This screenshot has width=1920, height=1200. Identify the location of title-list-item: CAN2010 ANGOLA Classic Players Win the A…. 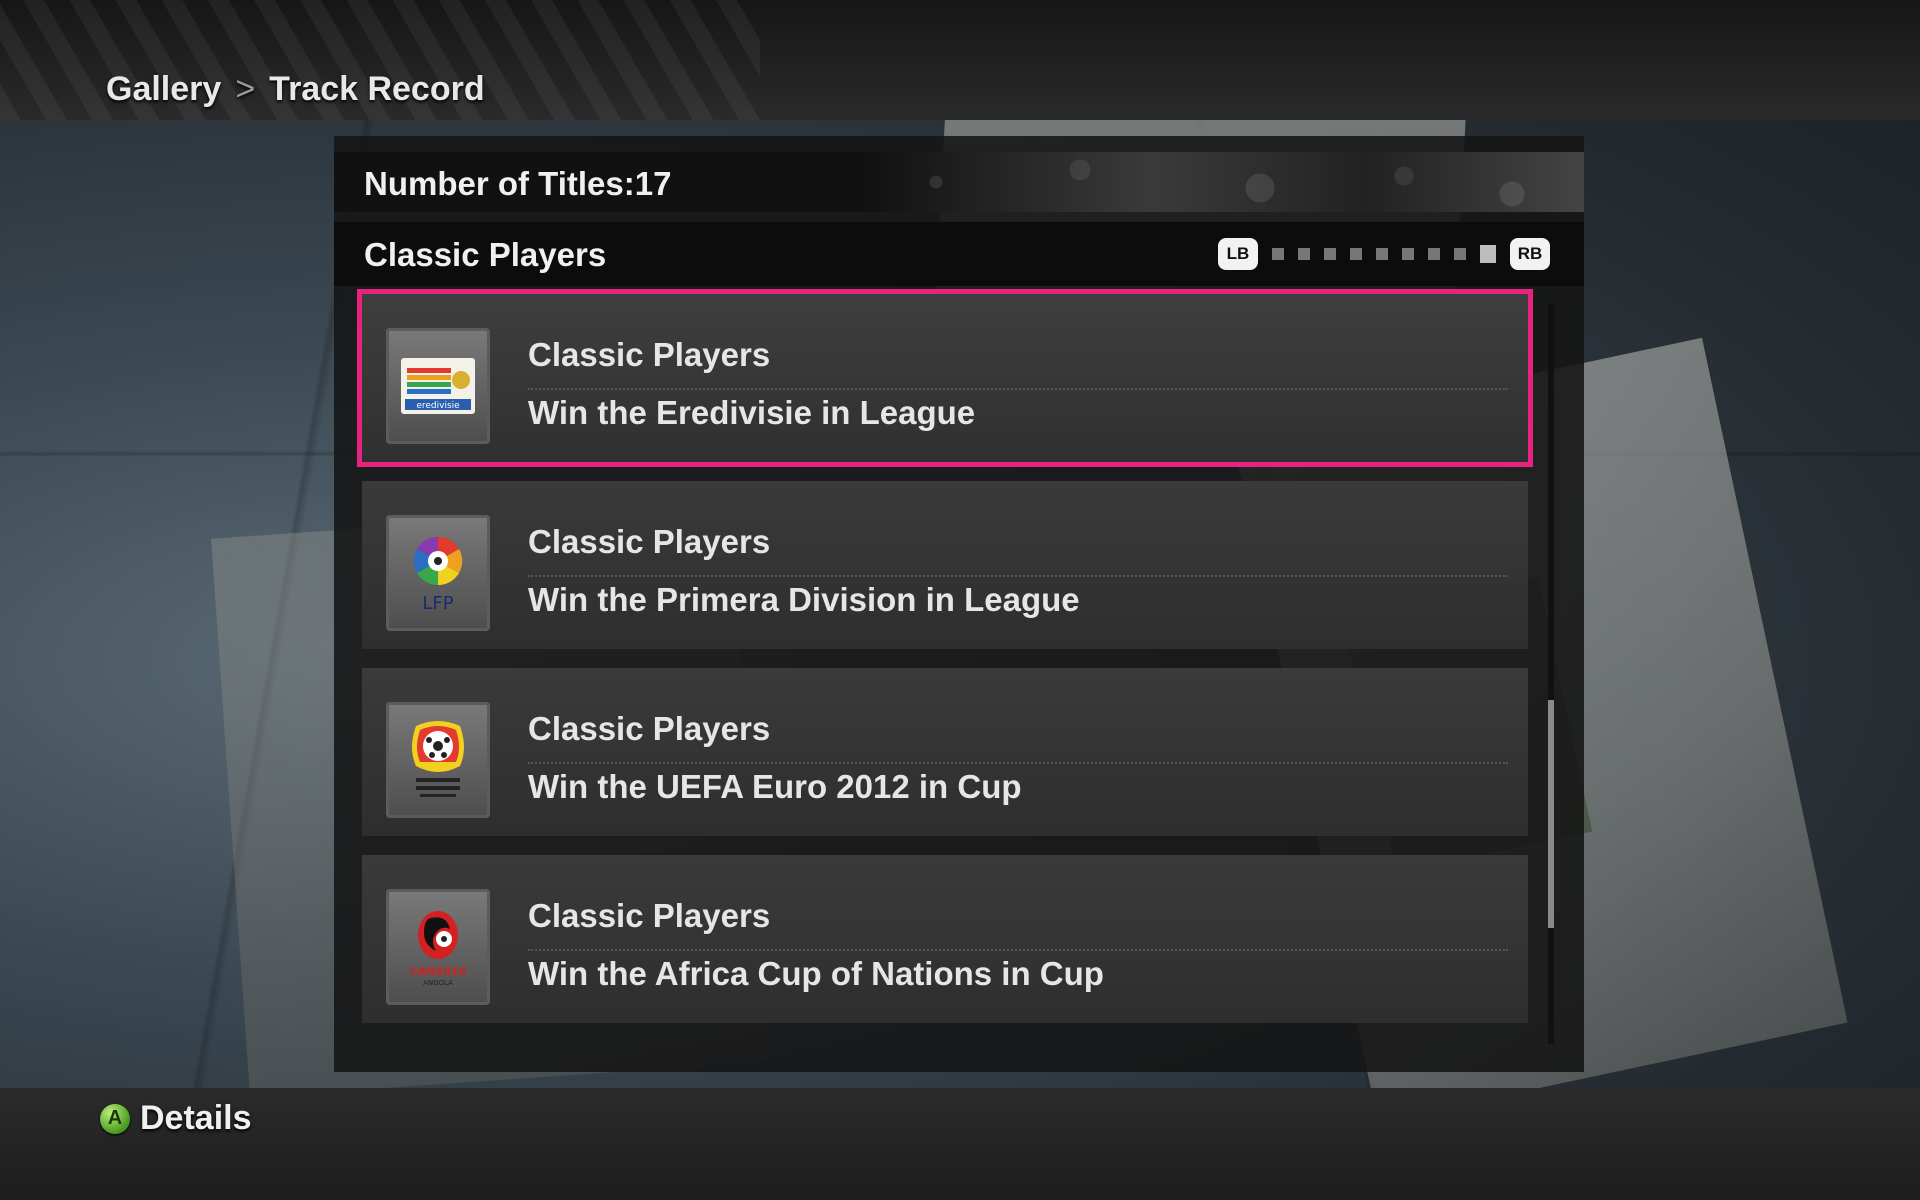
(945, 939).